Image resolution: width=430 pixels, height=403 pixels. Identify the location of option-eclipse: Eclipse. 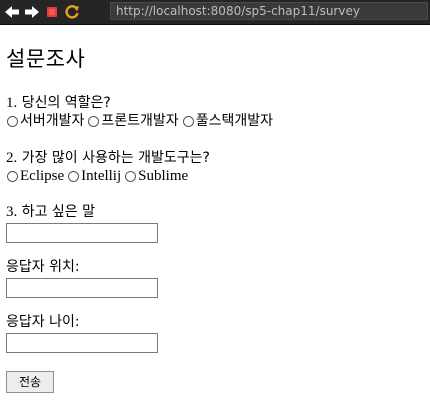
(35, 176).